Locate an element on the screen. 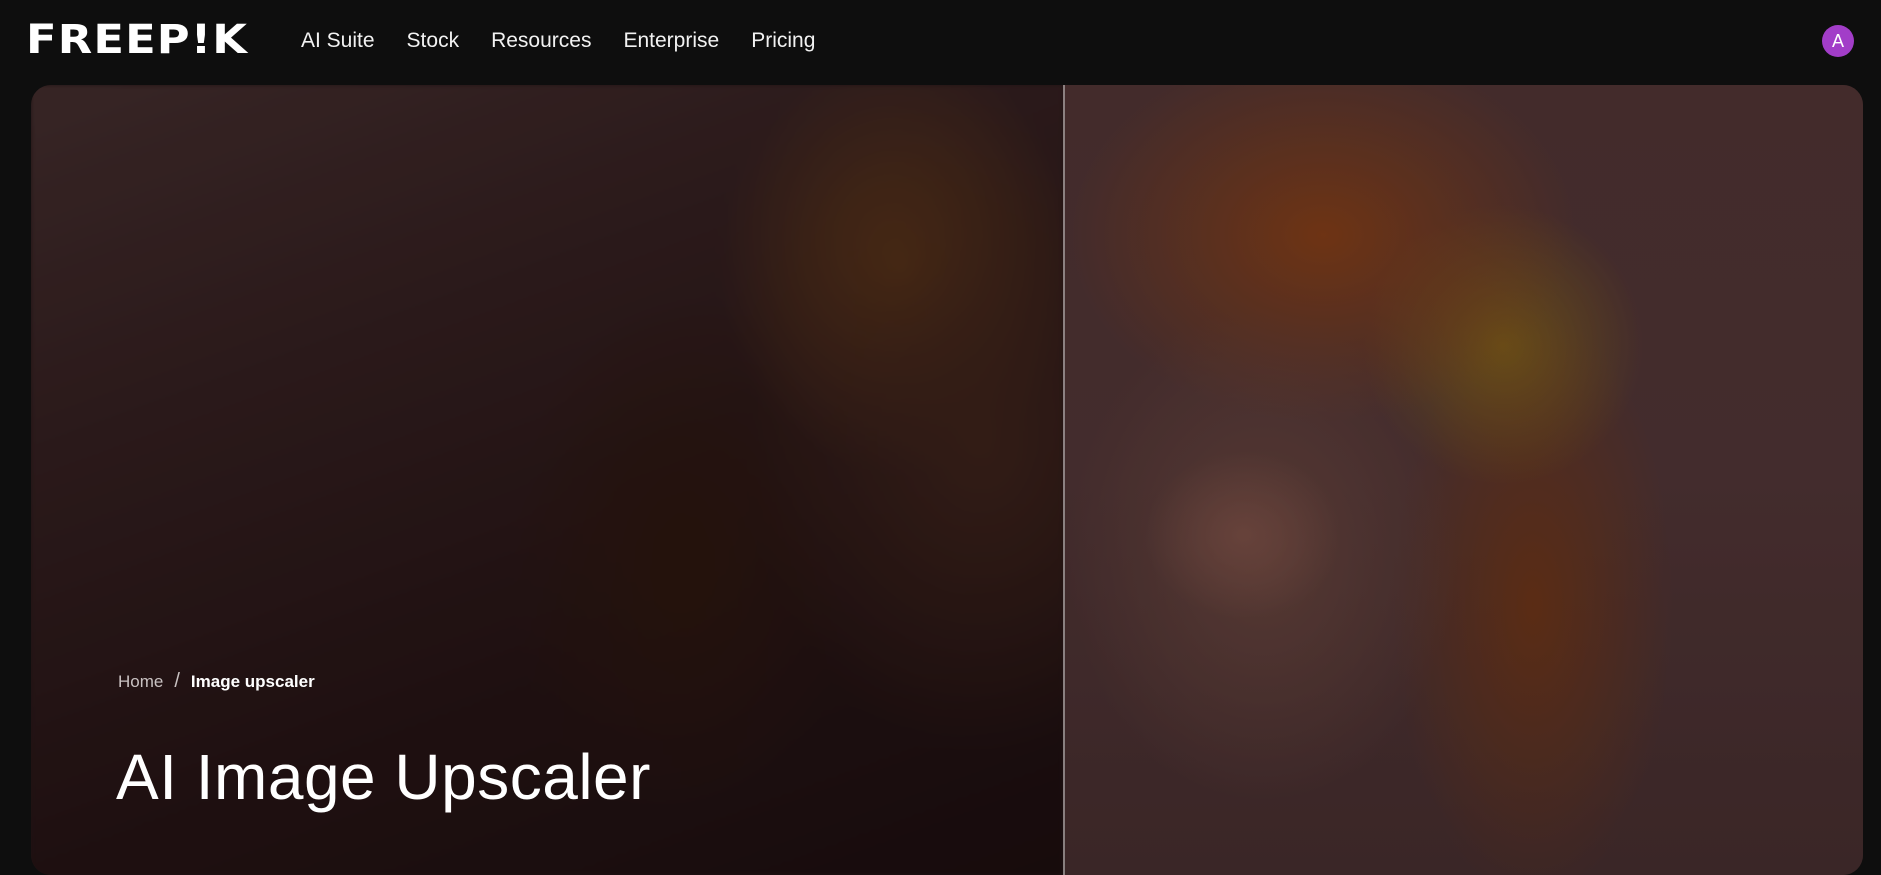 This screenshot has height=875, width=1881. nav-item-resources: Resources is located at coordinates (541, 41).